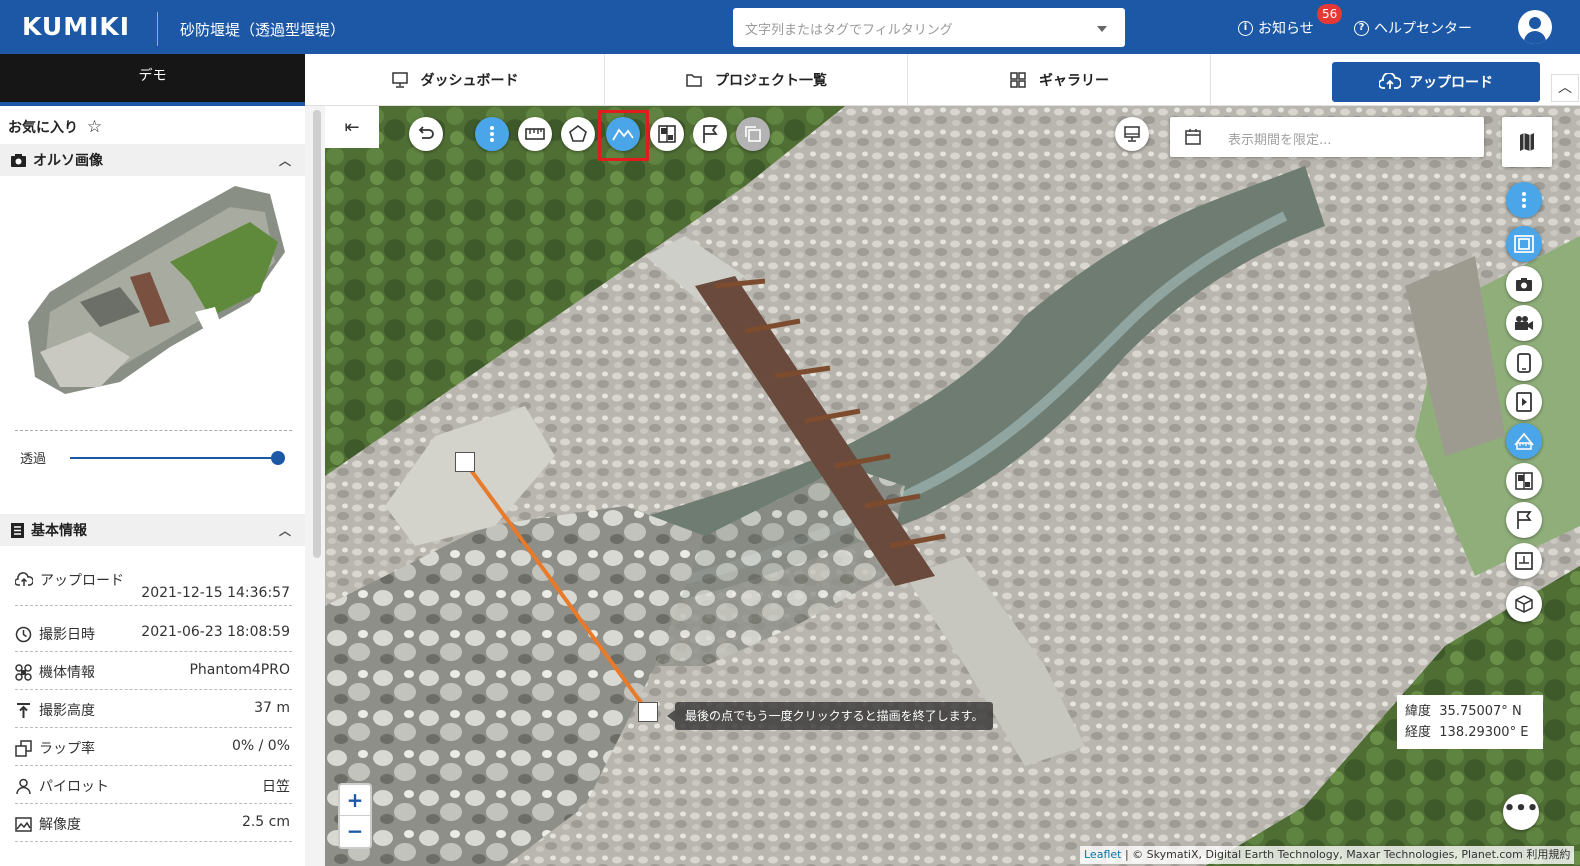 The image size is (1580, 866). I want to click on polygon-icon, so click(578, 133).